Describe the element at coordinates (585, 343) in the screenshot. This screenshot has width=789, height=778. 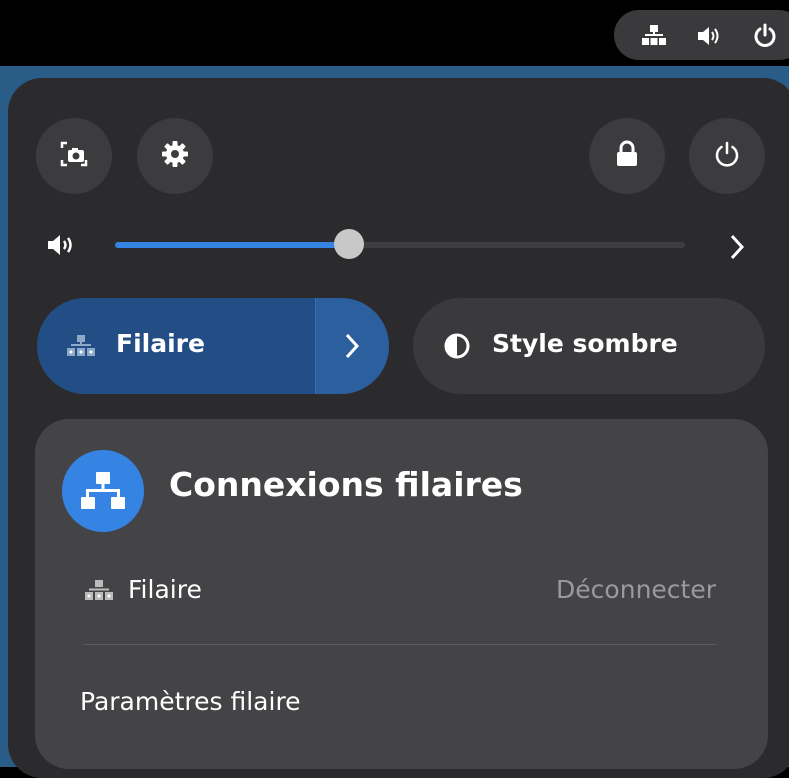
I see `dark-style-label: Style sombre` at that location.